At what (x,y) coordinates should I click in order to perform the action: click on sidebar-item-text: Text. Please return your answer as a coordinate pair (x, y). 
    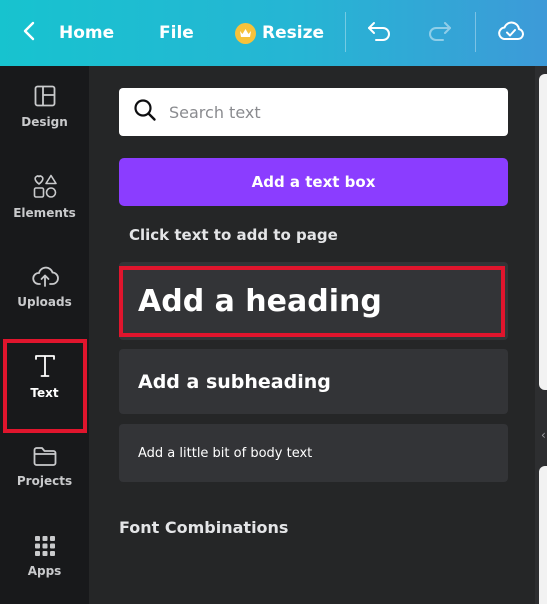
    Looking at the image, I should click on (44, 386).